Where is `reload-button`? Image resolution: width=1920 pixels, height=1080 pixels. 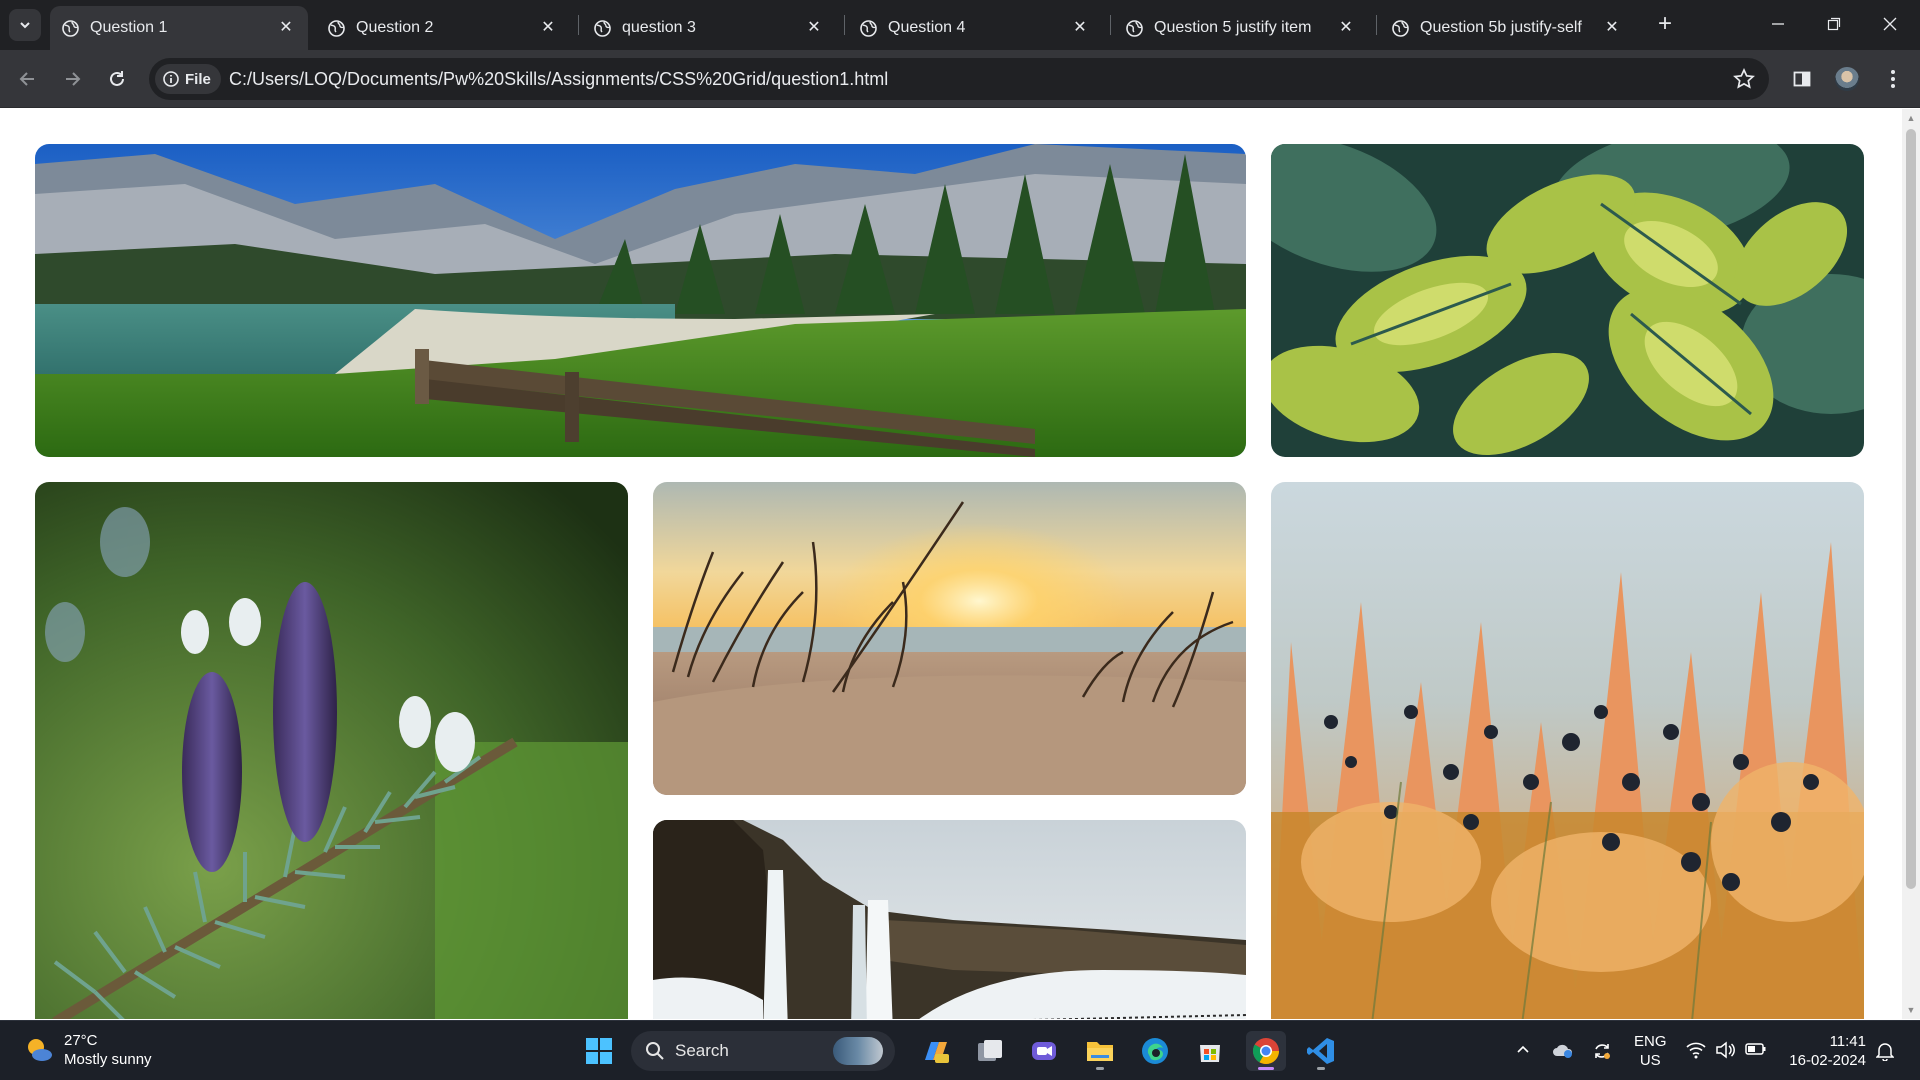 reload-button is located at coordinates (117, 79).